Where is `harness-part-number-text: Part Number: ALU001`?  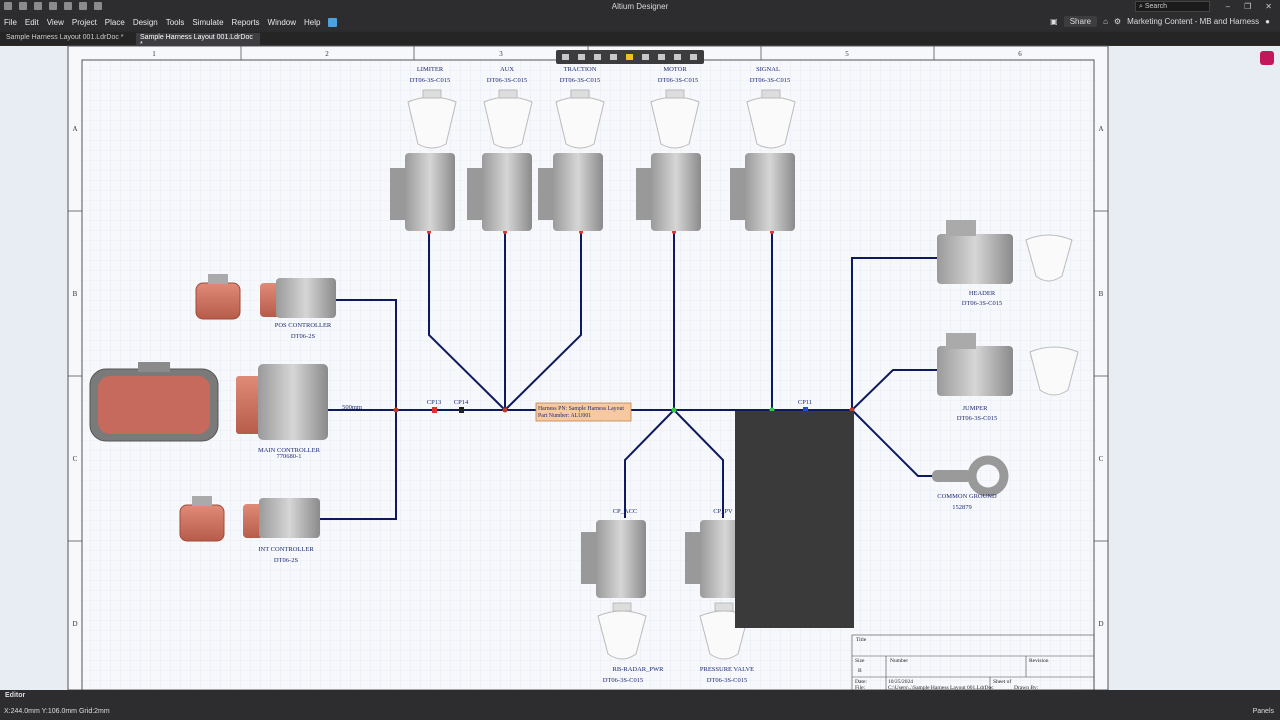 harness-part-number-text: Part Number: ALU001 is located at coordinates (564, 416).